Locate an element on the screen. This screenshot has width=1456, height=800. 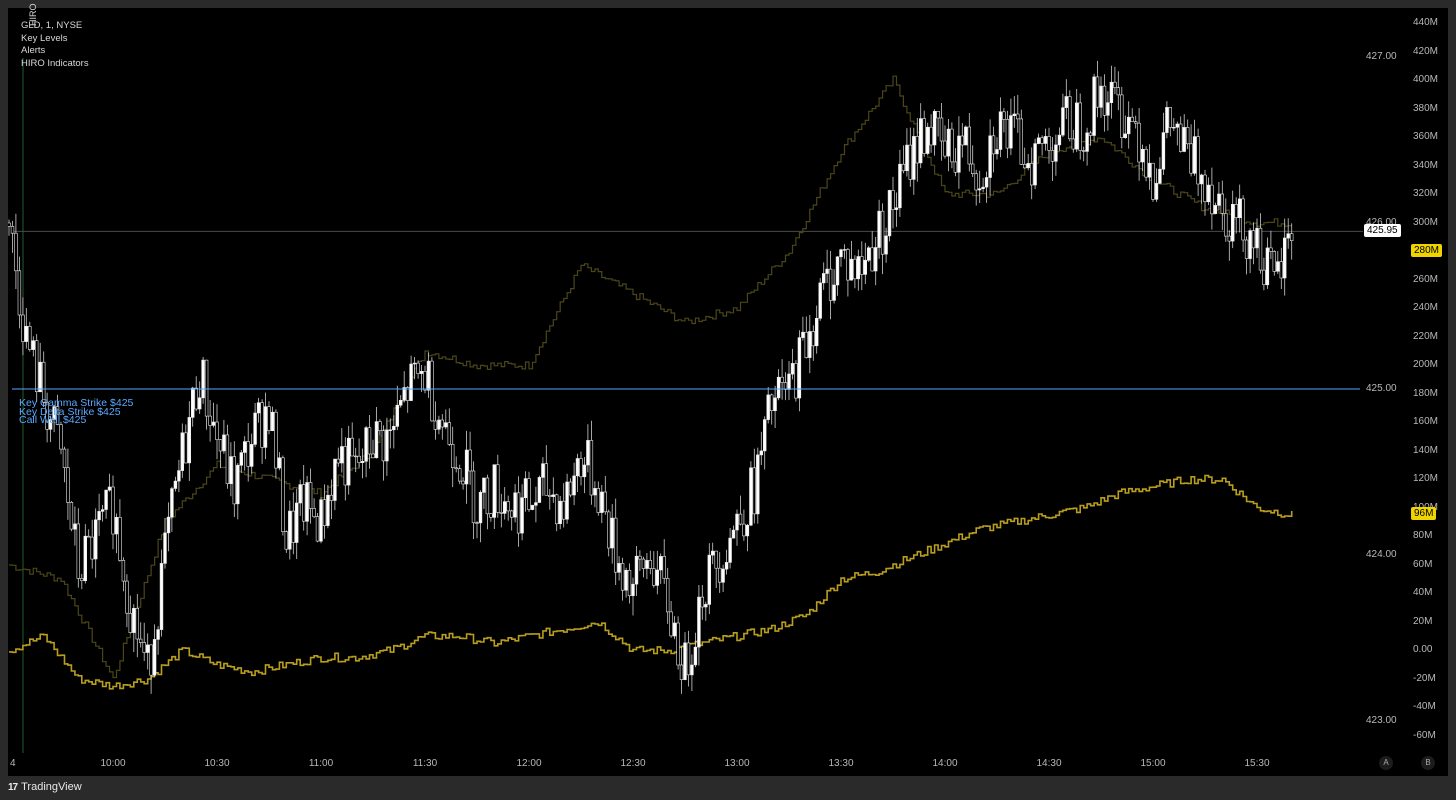
volume-tick-label: 420M is located at coordinates (1426, 51).